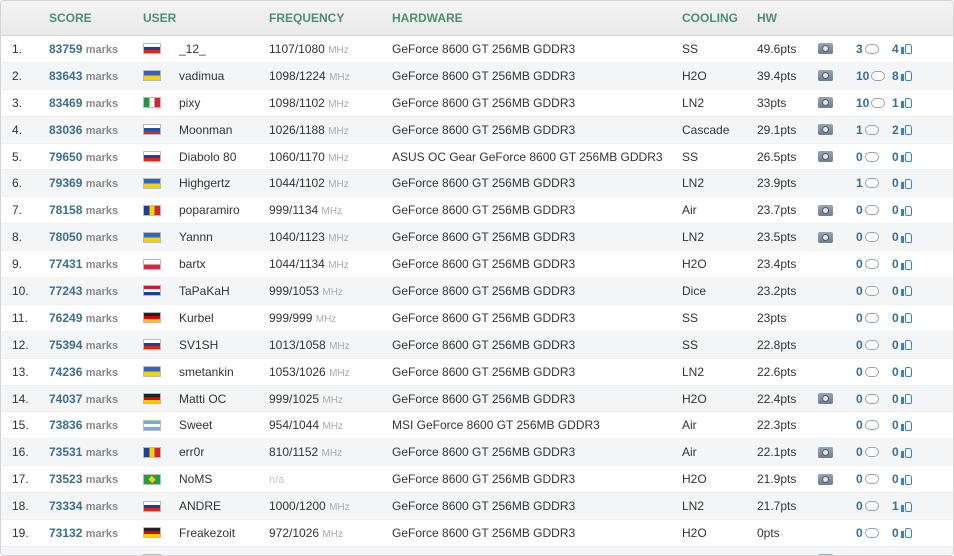  Describe the element at coordinates (96, 18) in the screenshot. I see `score-column-header: SCORE` at that location.